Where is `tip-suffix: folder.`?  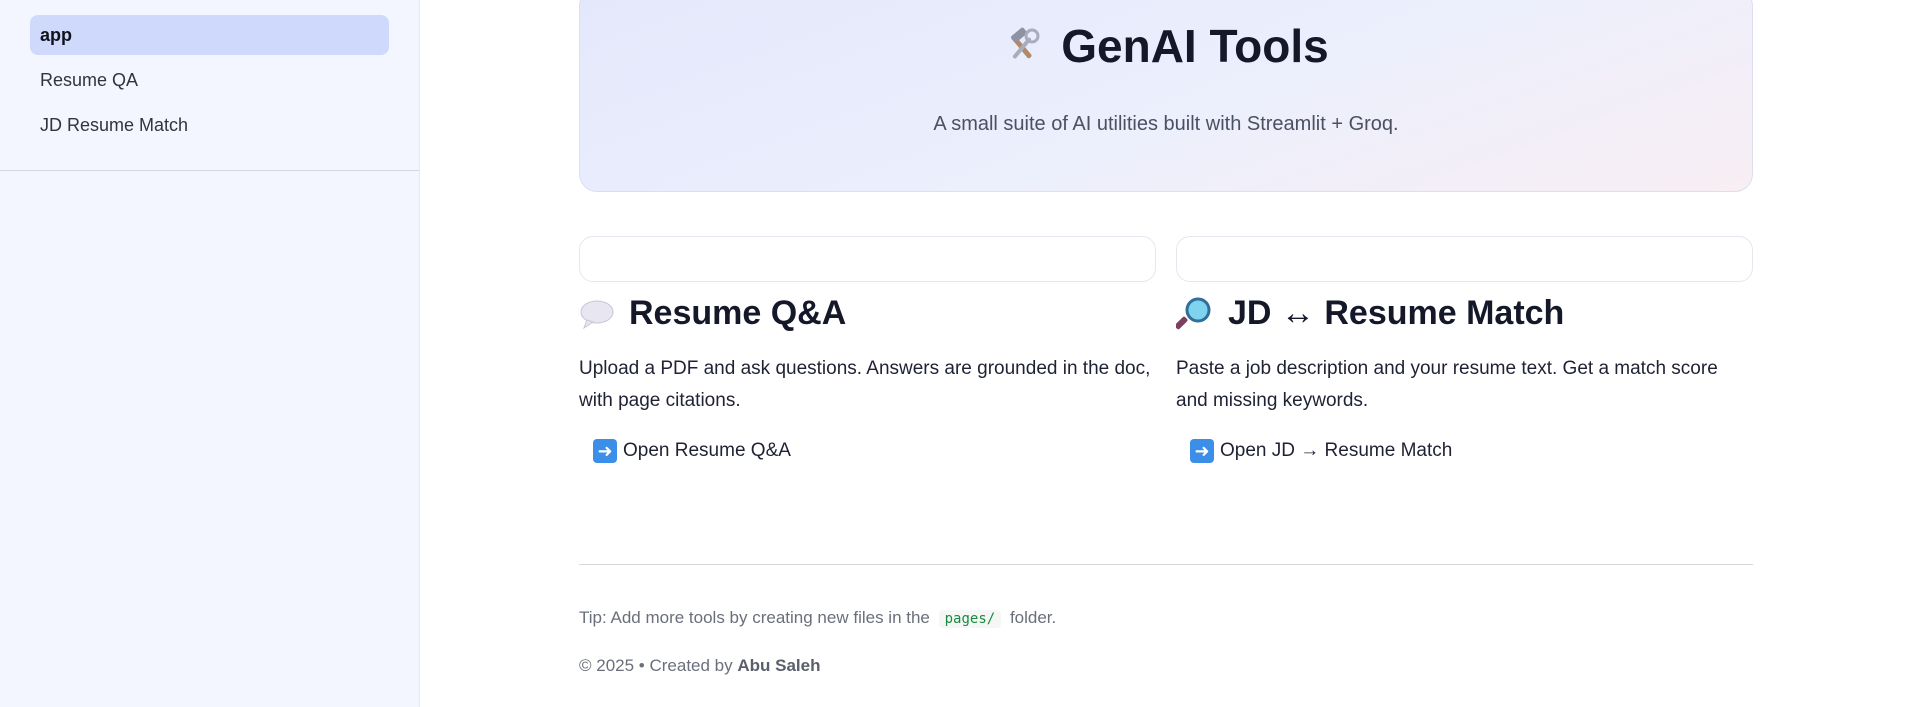 tip-suffix: folder. is located at coordinates (1033, 617).